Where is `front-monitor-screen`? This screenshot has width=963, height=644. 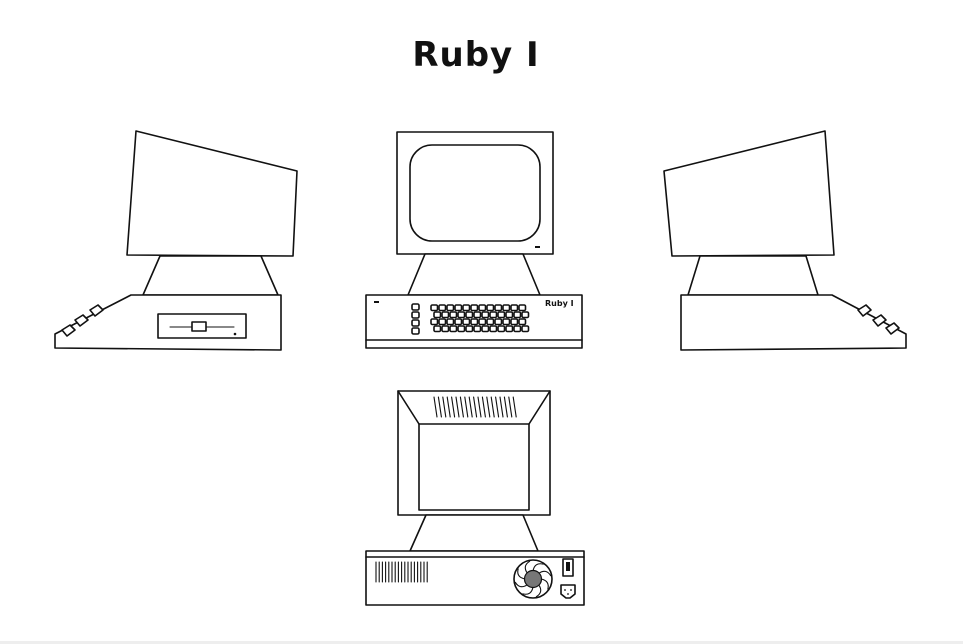
front-monitor-screen is located at coordinates (475, 193).